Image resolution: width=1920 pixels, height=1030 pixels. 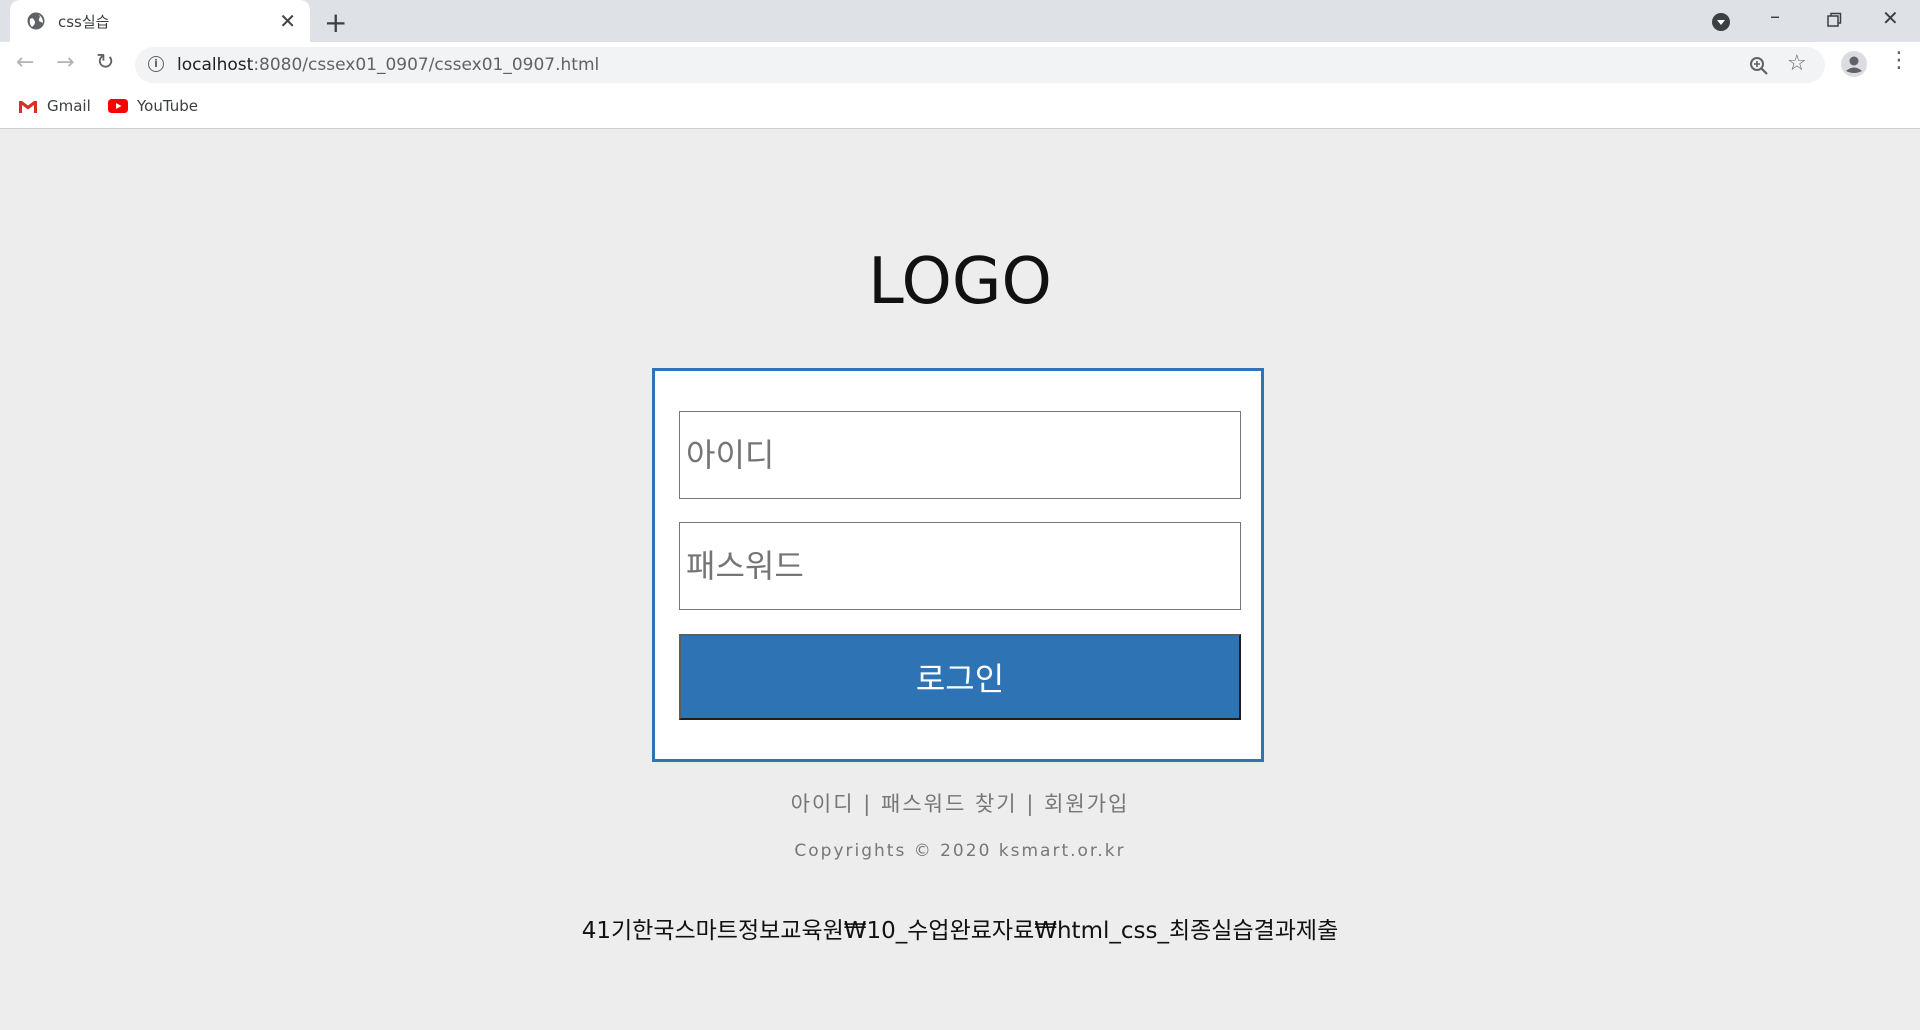 What do you see at coordinates (1721, 22) in the screenshot?
I see `profile-menu-icon` at bounding box center [1721, 22].